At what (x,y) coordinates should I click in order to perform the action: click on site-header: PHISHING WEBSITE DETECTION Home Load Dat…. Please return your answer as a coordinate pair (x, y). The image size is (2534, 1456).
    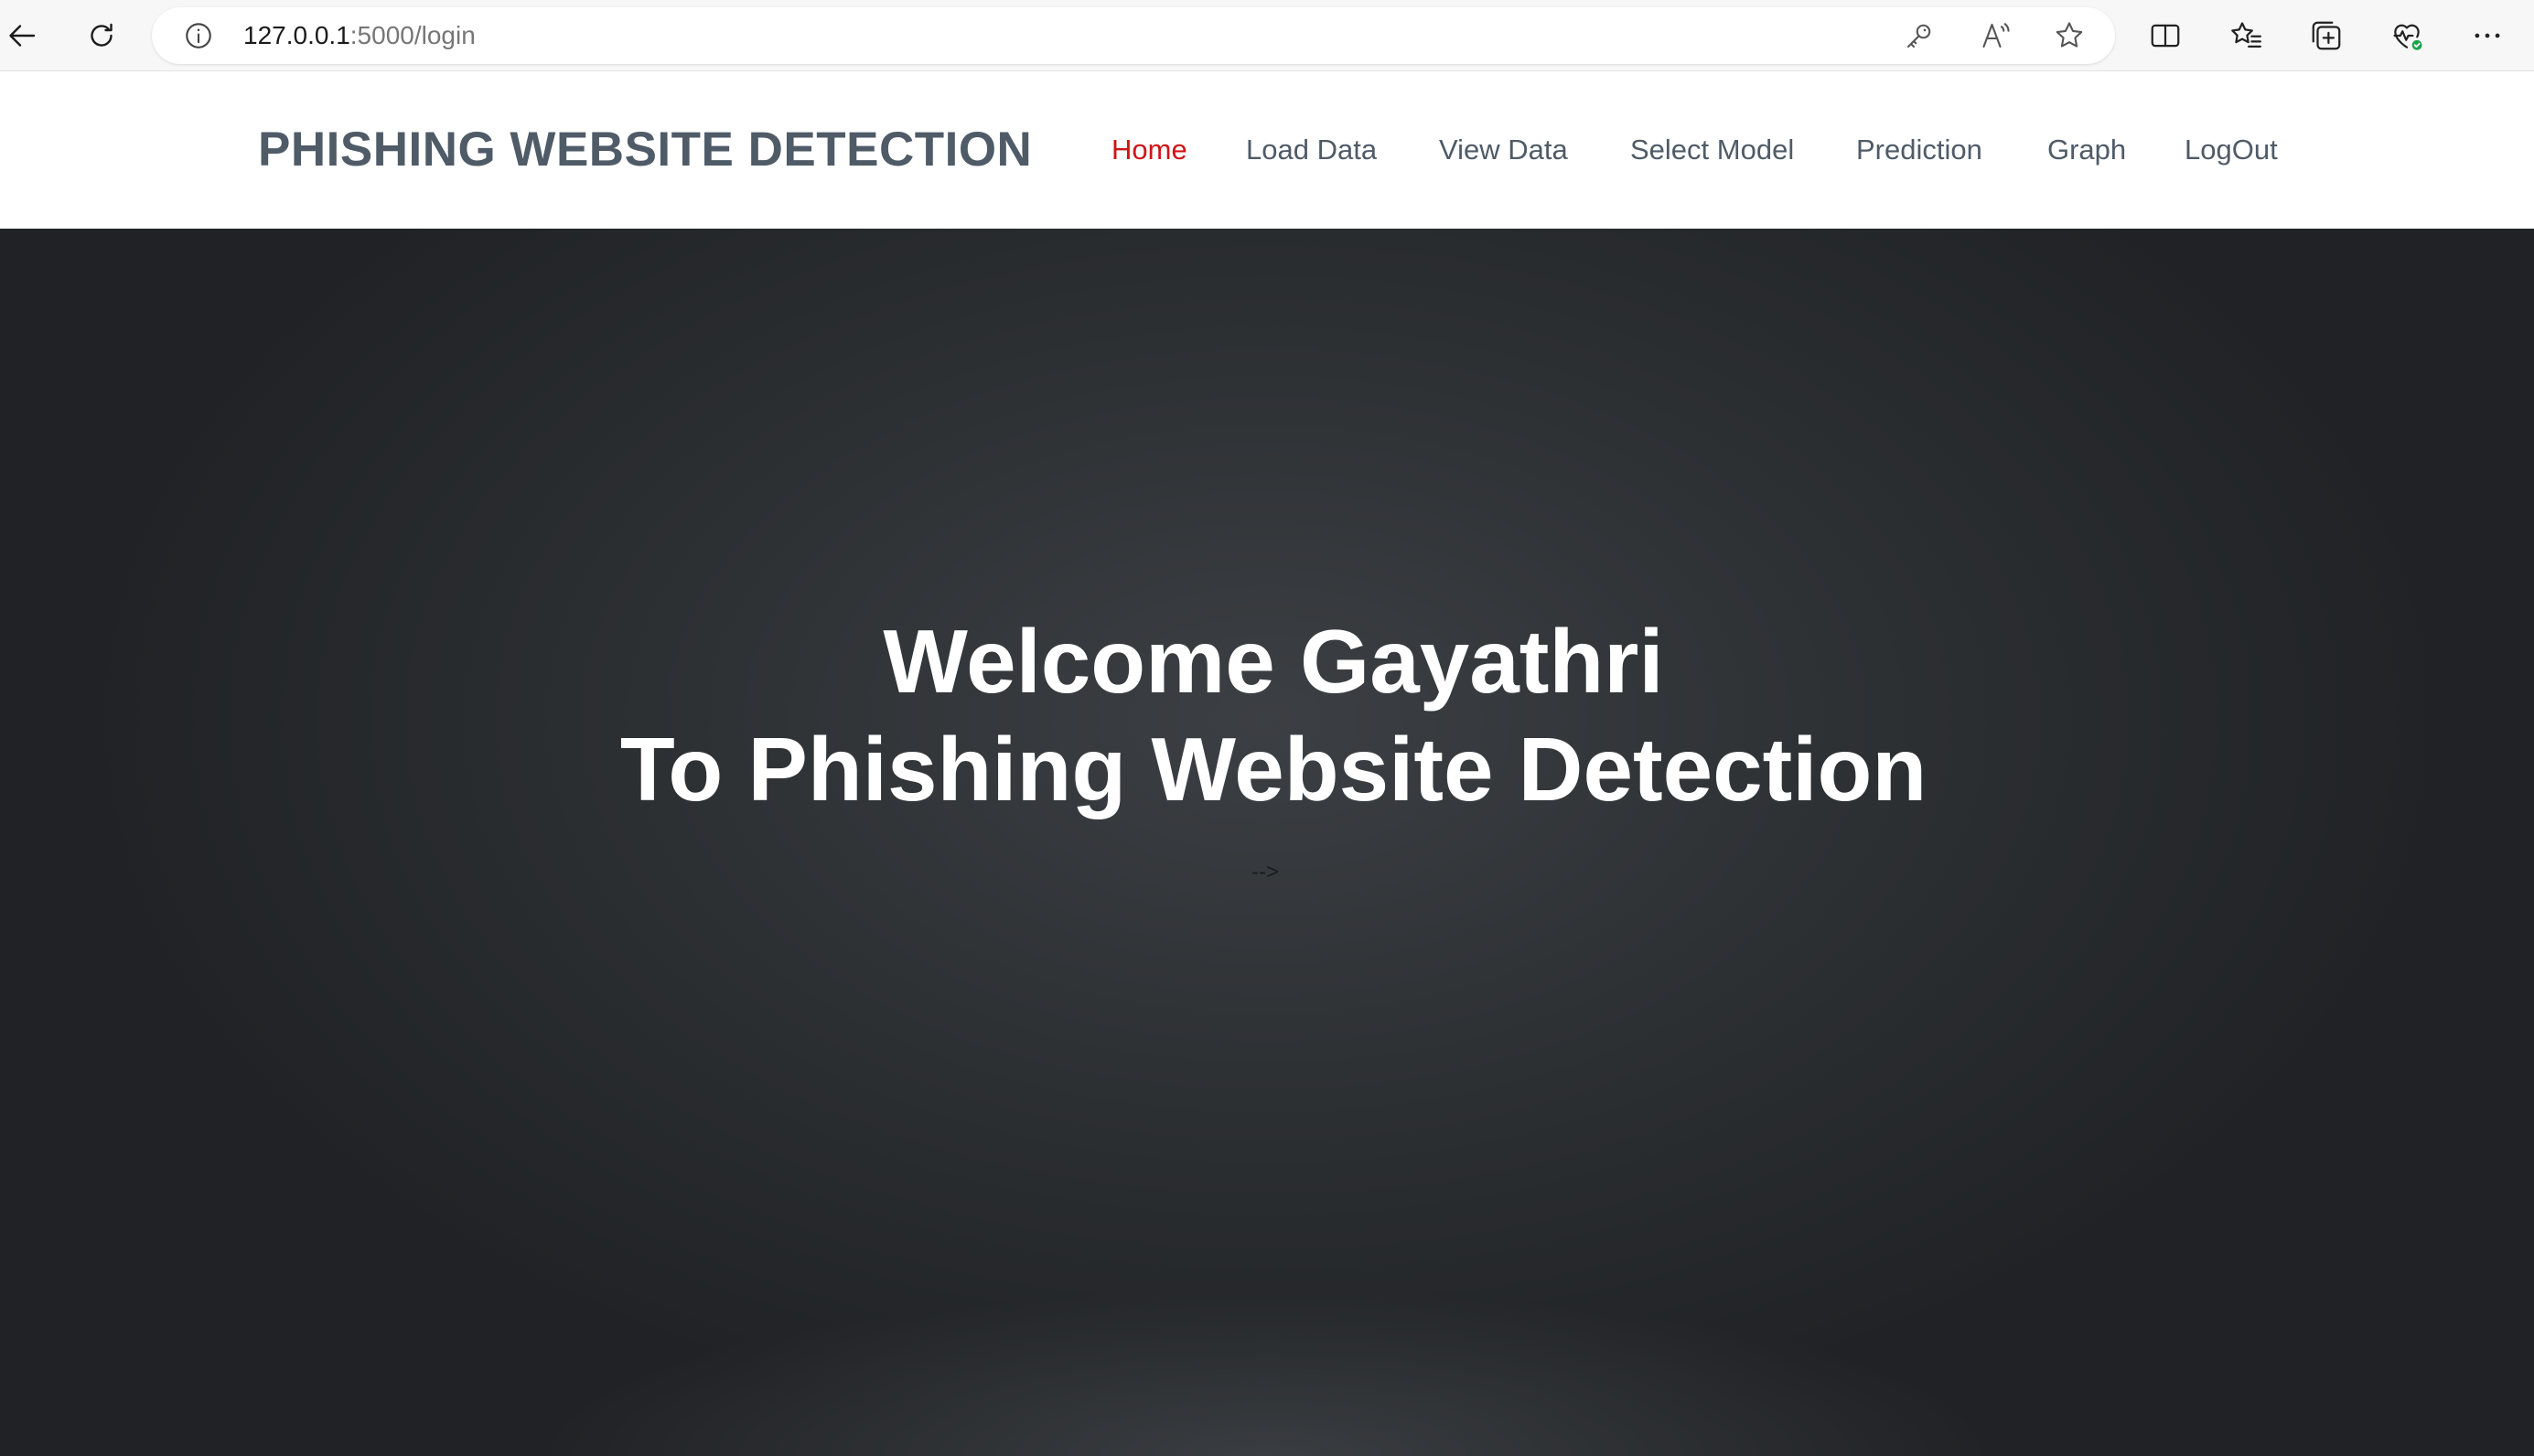
    Looking at the image, I should click on (1267, 150).